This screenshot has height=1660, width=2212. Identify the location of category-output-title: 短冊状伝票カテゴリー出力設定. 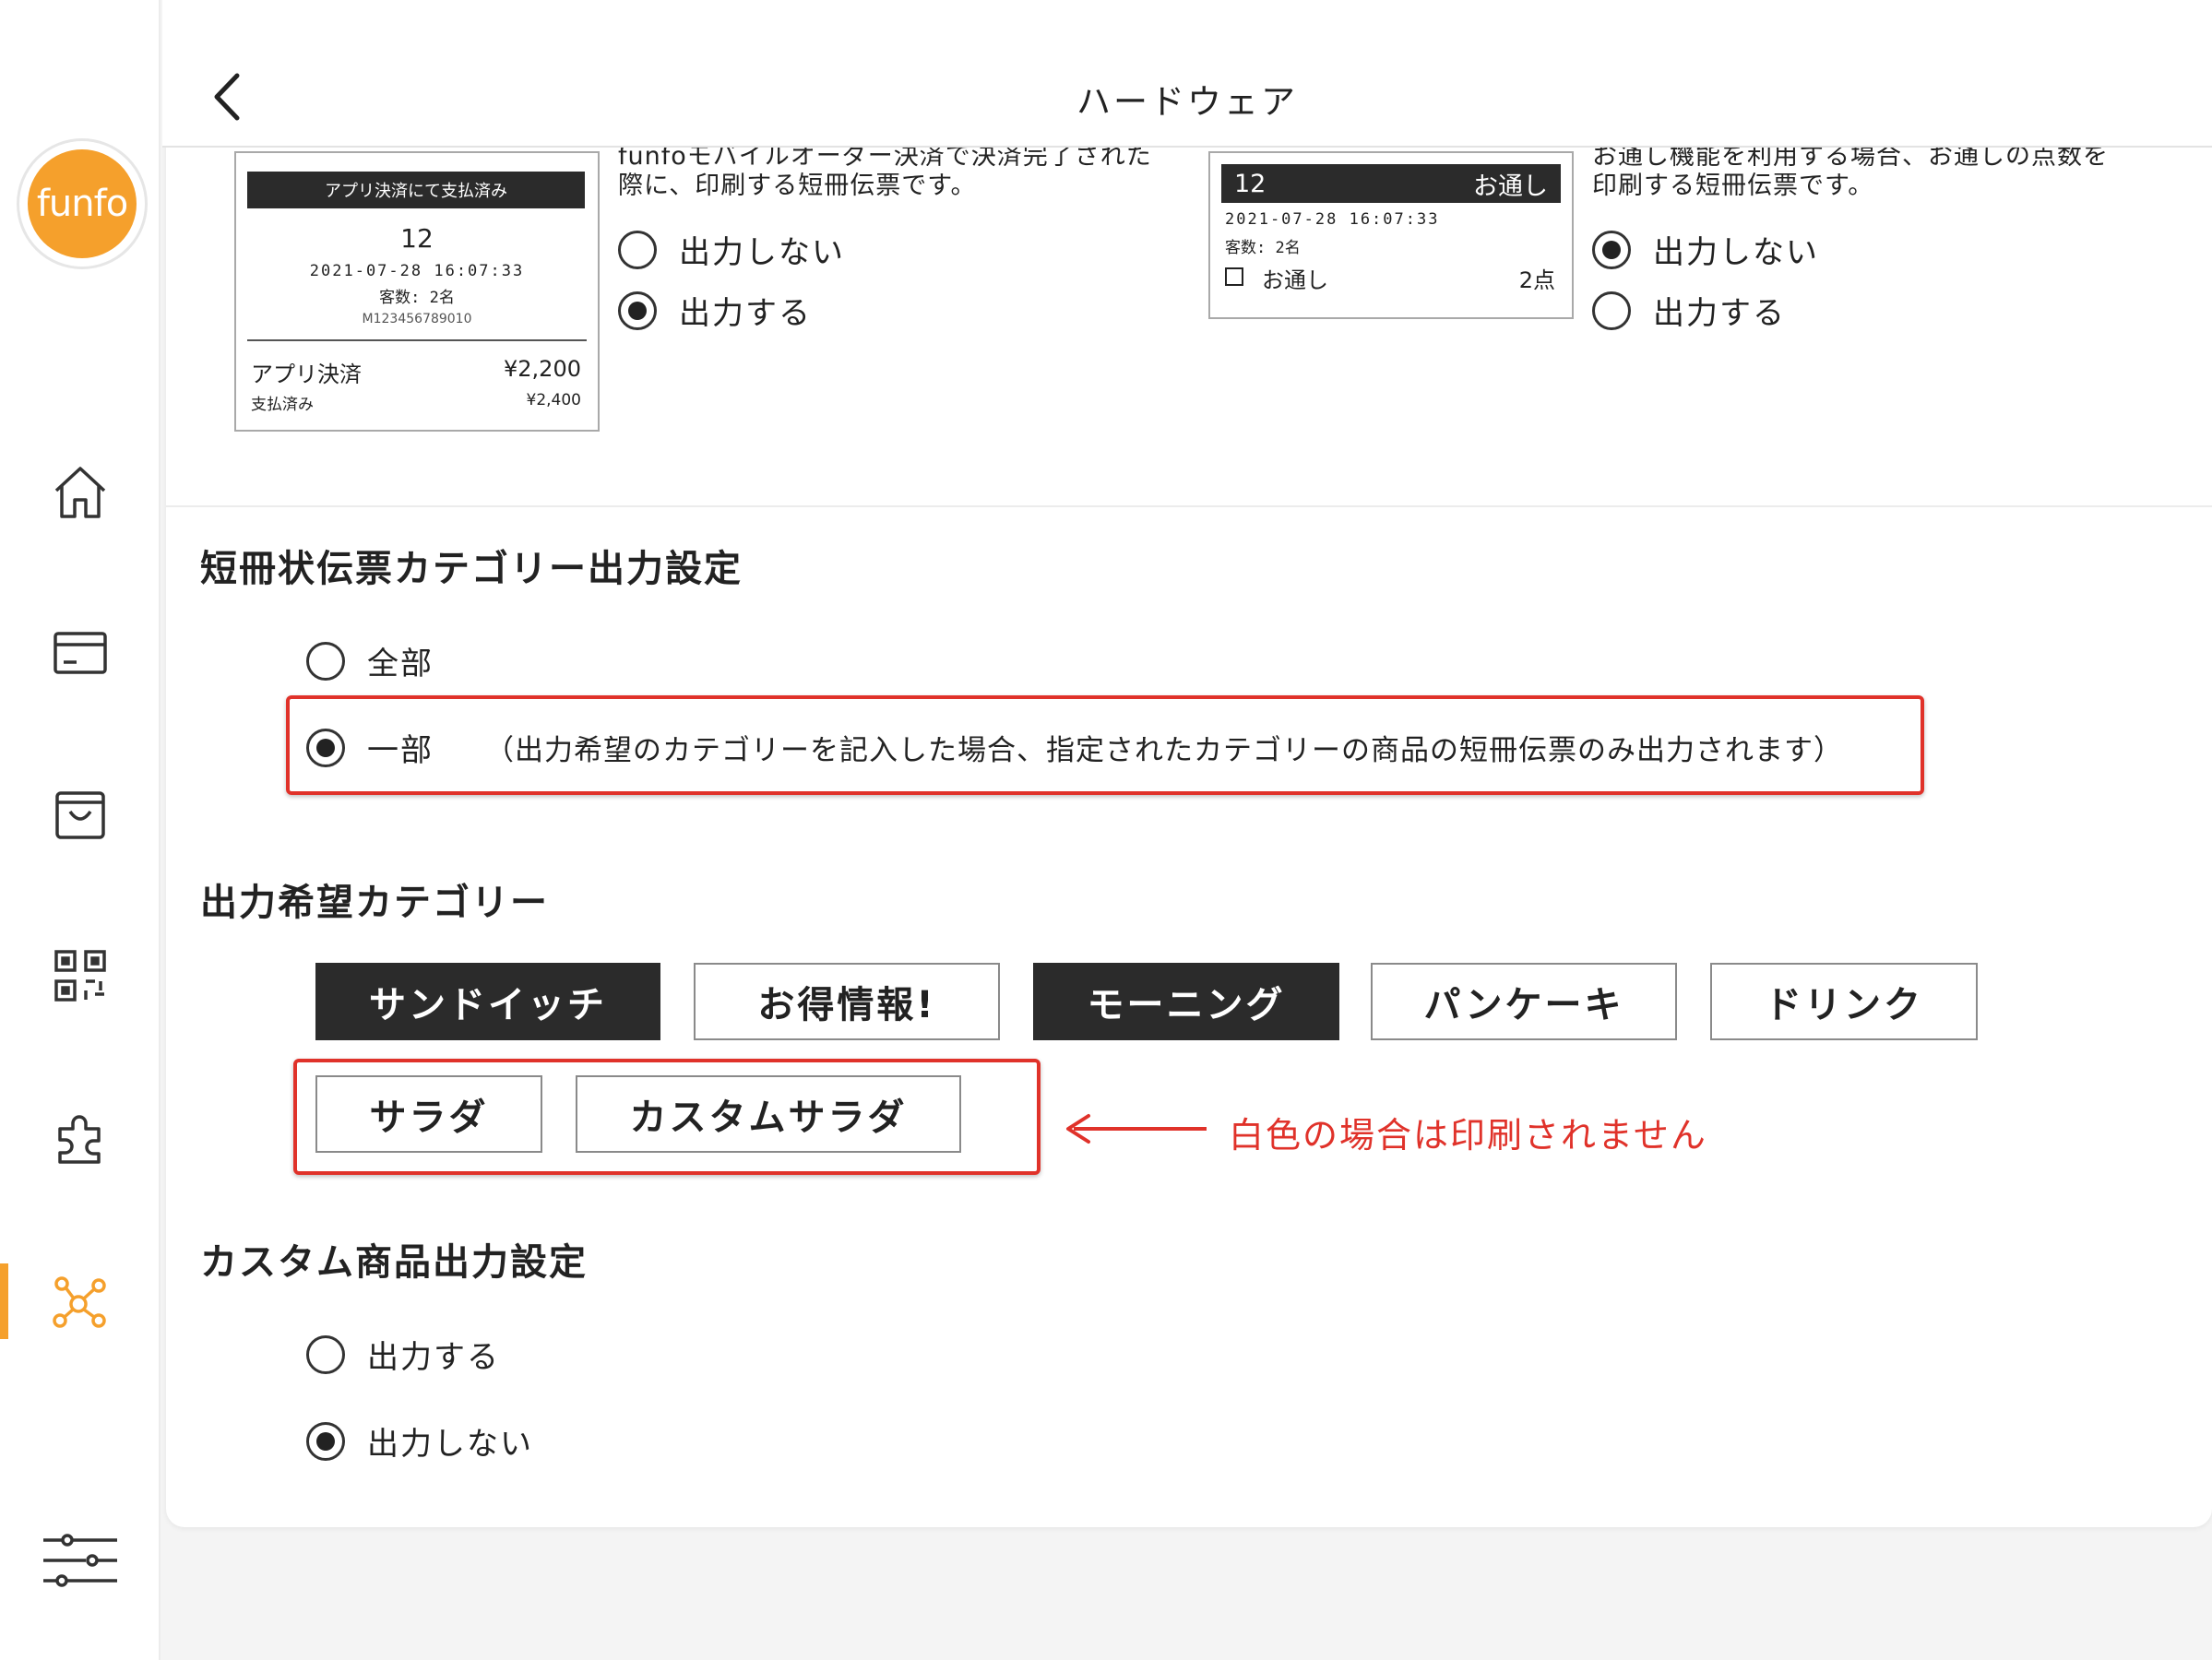
(471, 569).